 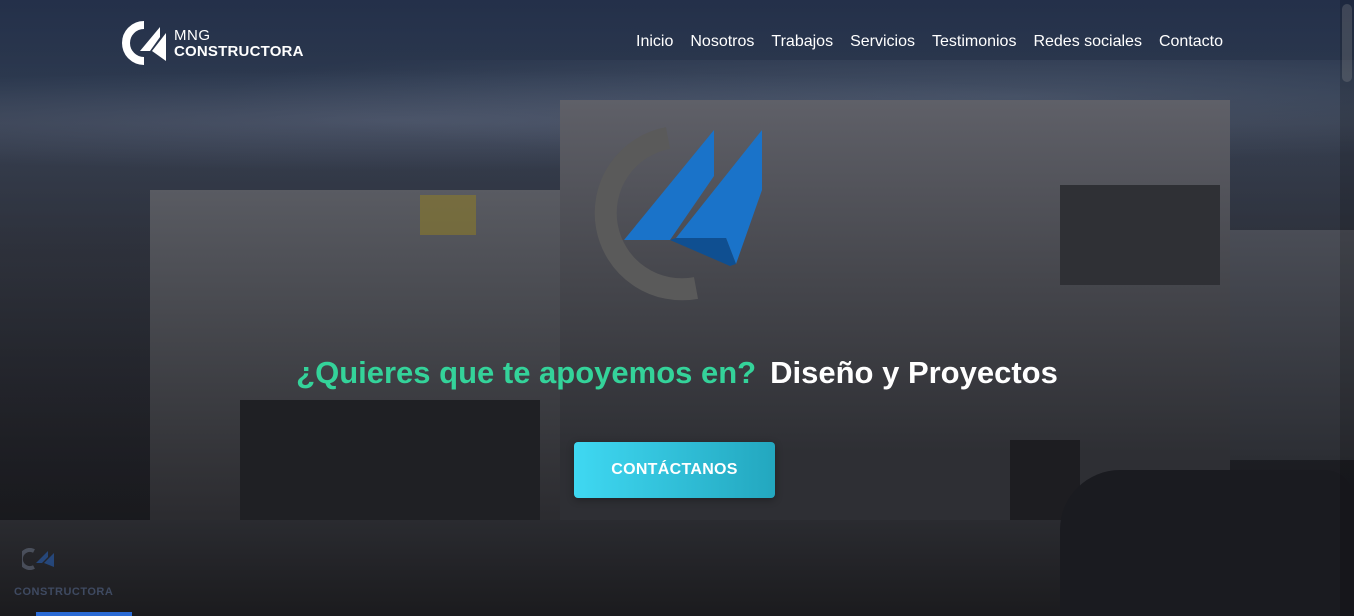 What do you see at coordinates (1207, 543) in the screenshot?
I see `background-car` at bounding box center [1207, 543].